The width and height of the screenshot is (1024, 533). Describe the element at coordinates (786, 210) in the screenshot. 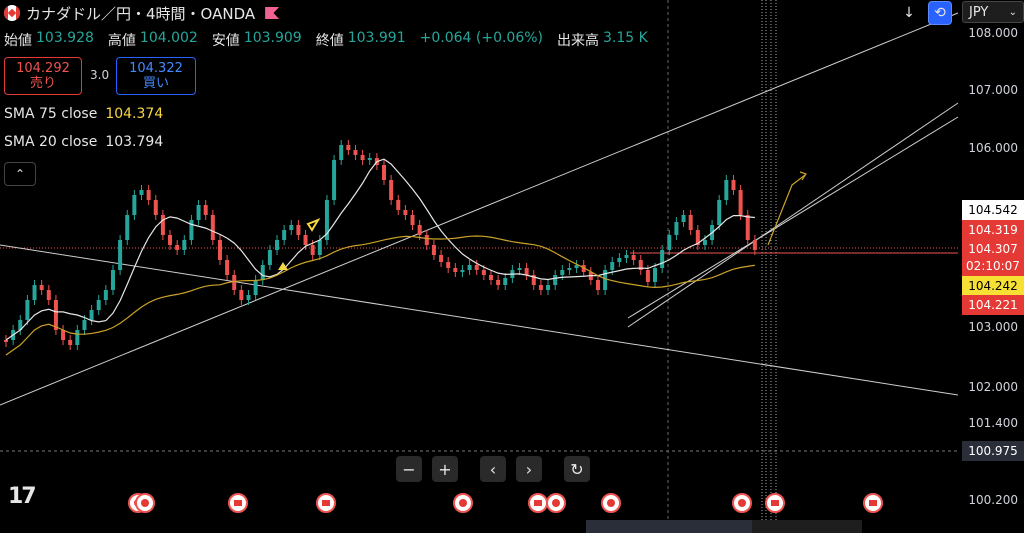

I see `forecast-arrow` at that location.